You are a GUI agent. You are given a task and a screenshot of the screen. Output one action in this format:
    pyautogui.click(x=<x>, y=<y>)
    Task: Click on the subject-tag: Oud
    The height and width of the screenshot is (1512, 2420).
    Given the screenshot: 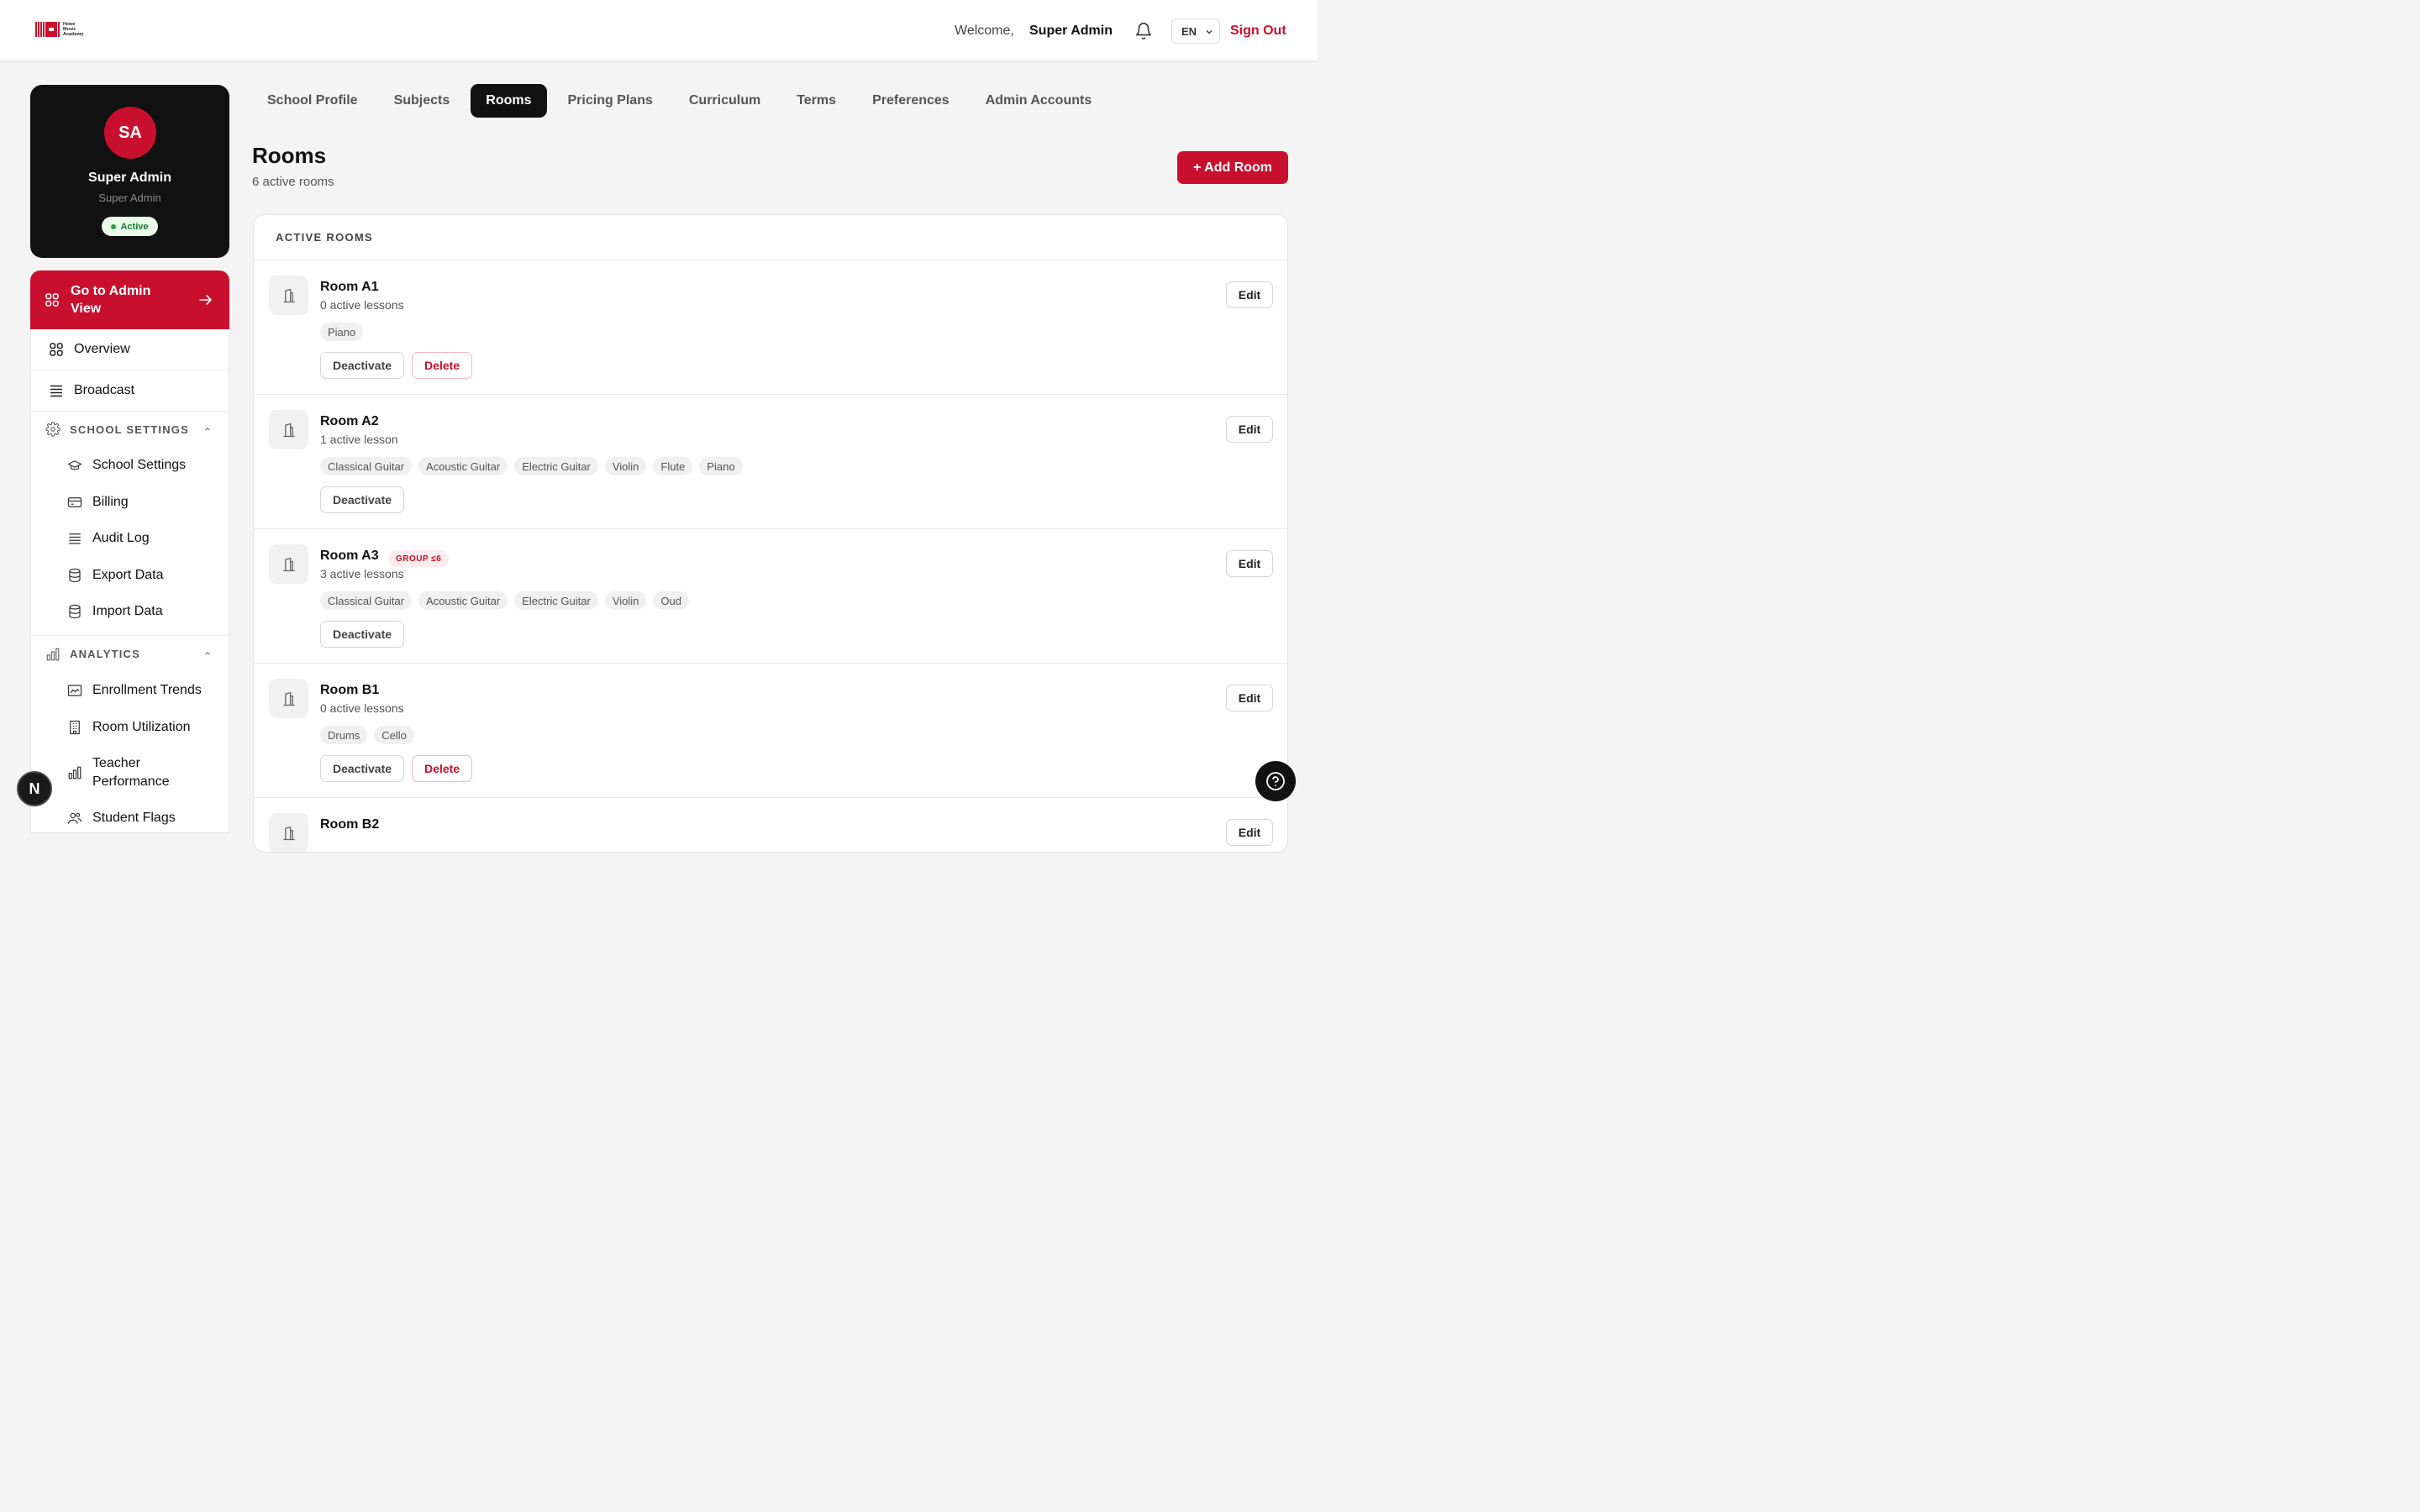 What is the action you would take?
    pyautogui.click(x=671, y=600)
    